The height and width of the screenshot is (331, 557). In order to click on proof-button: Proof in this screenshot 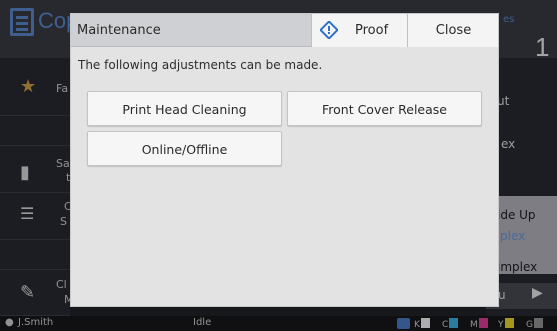, I will do `click(359, 30)`.